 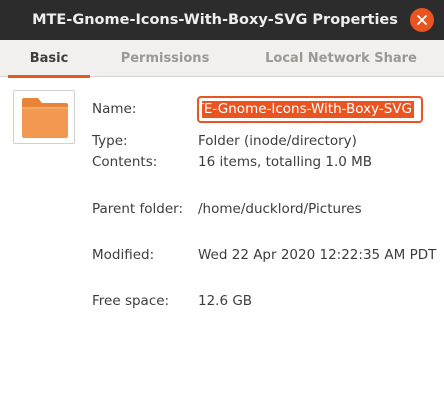 What do you see at coordinates (285, 162) in the screenshot?
I see `contents-value: 16 items, totalling 1.0 MB` at bounding box center [285, 162].